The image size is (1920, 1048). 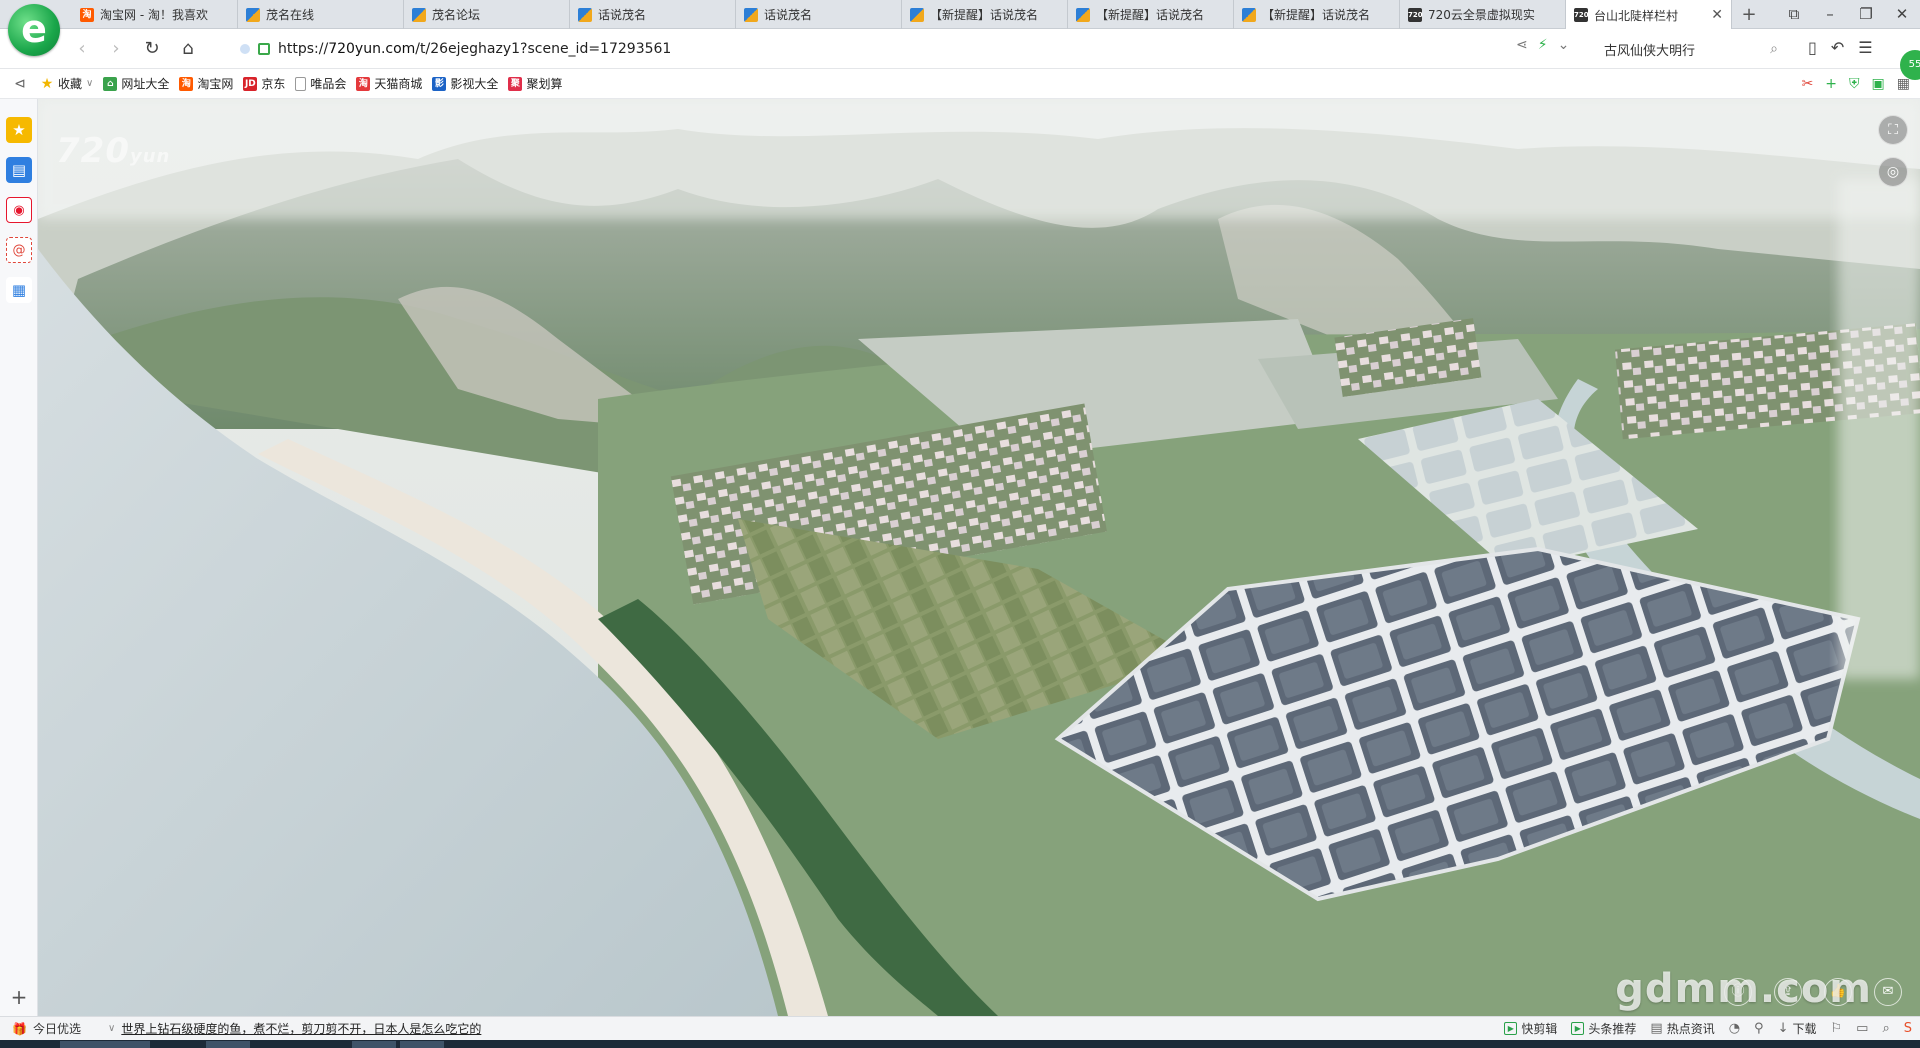 I want to click on bookmark-2: ⌂ 网址大全, so click(x=136, y=83).